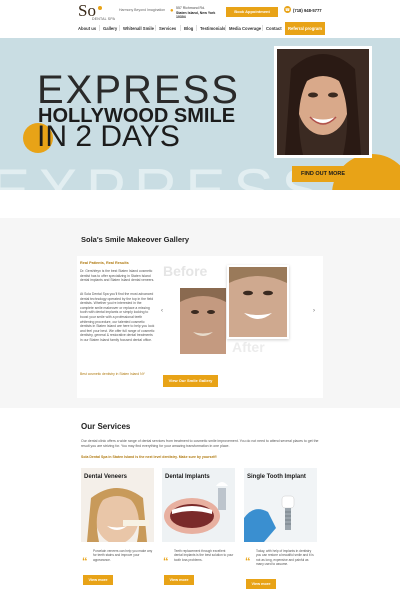  Describe the element at coordinates (307, 10) in the screenshot. I see `phone-number: (718) 948-5777` at that location.